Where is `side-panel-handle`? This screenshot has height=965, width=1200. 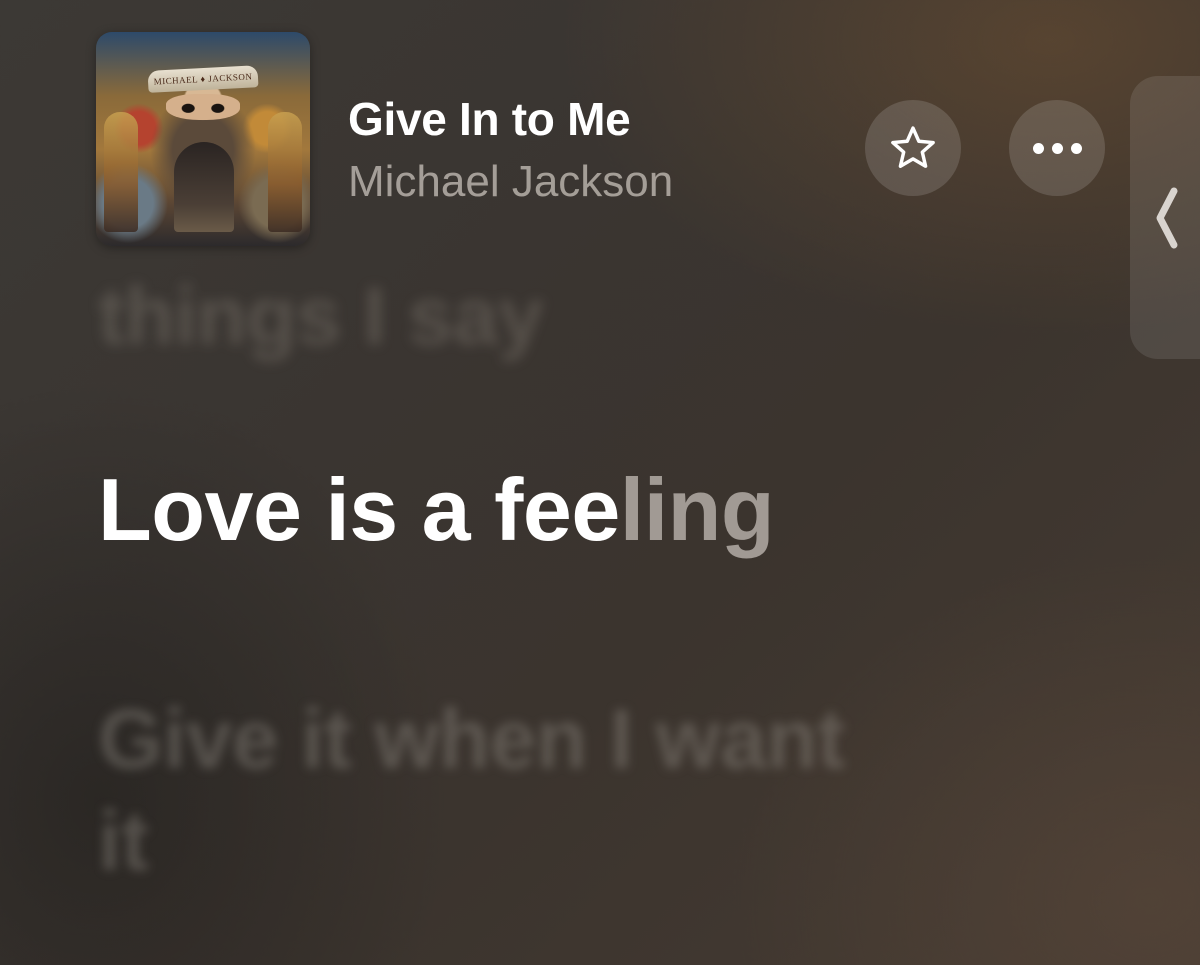
side-panel-handle is located at coordinates (1165, 217).